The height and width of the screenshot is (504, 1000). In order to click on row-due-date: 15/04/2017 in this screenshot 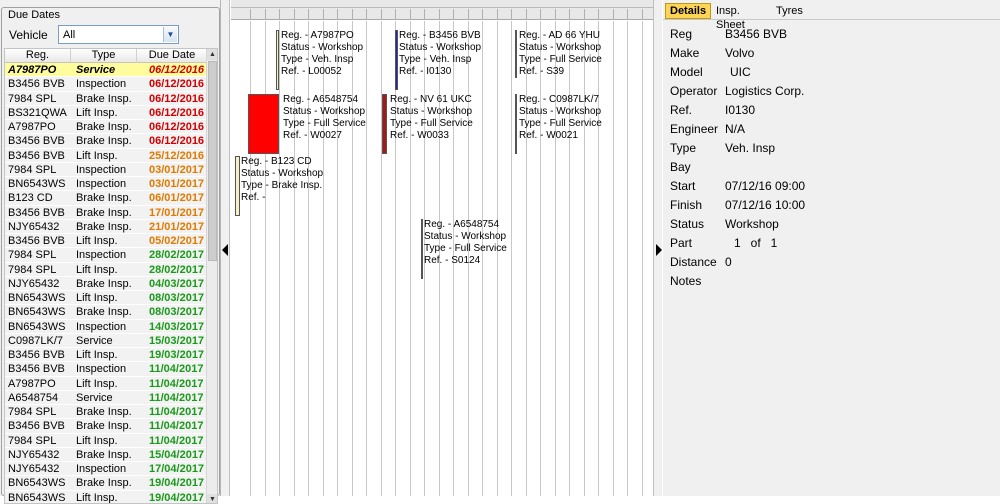, I will do `click(176, 455)`.